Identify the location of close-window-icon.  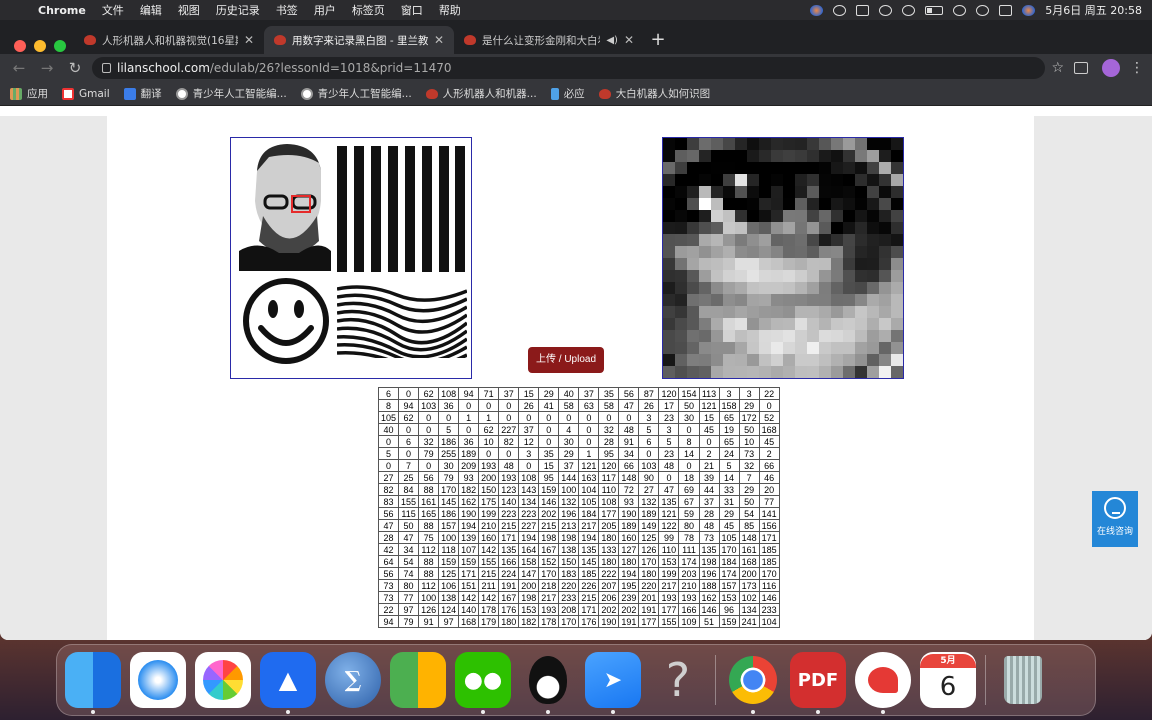
(20, 46).